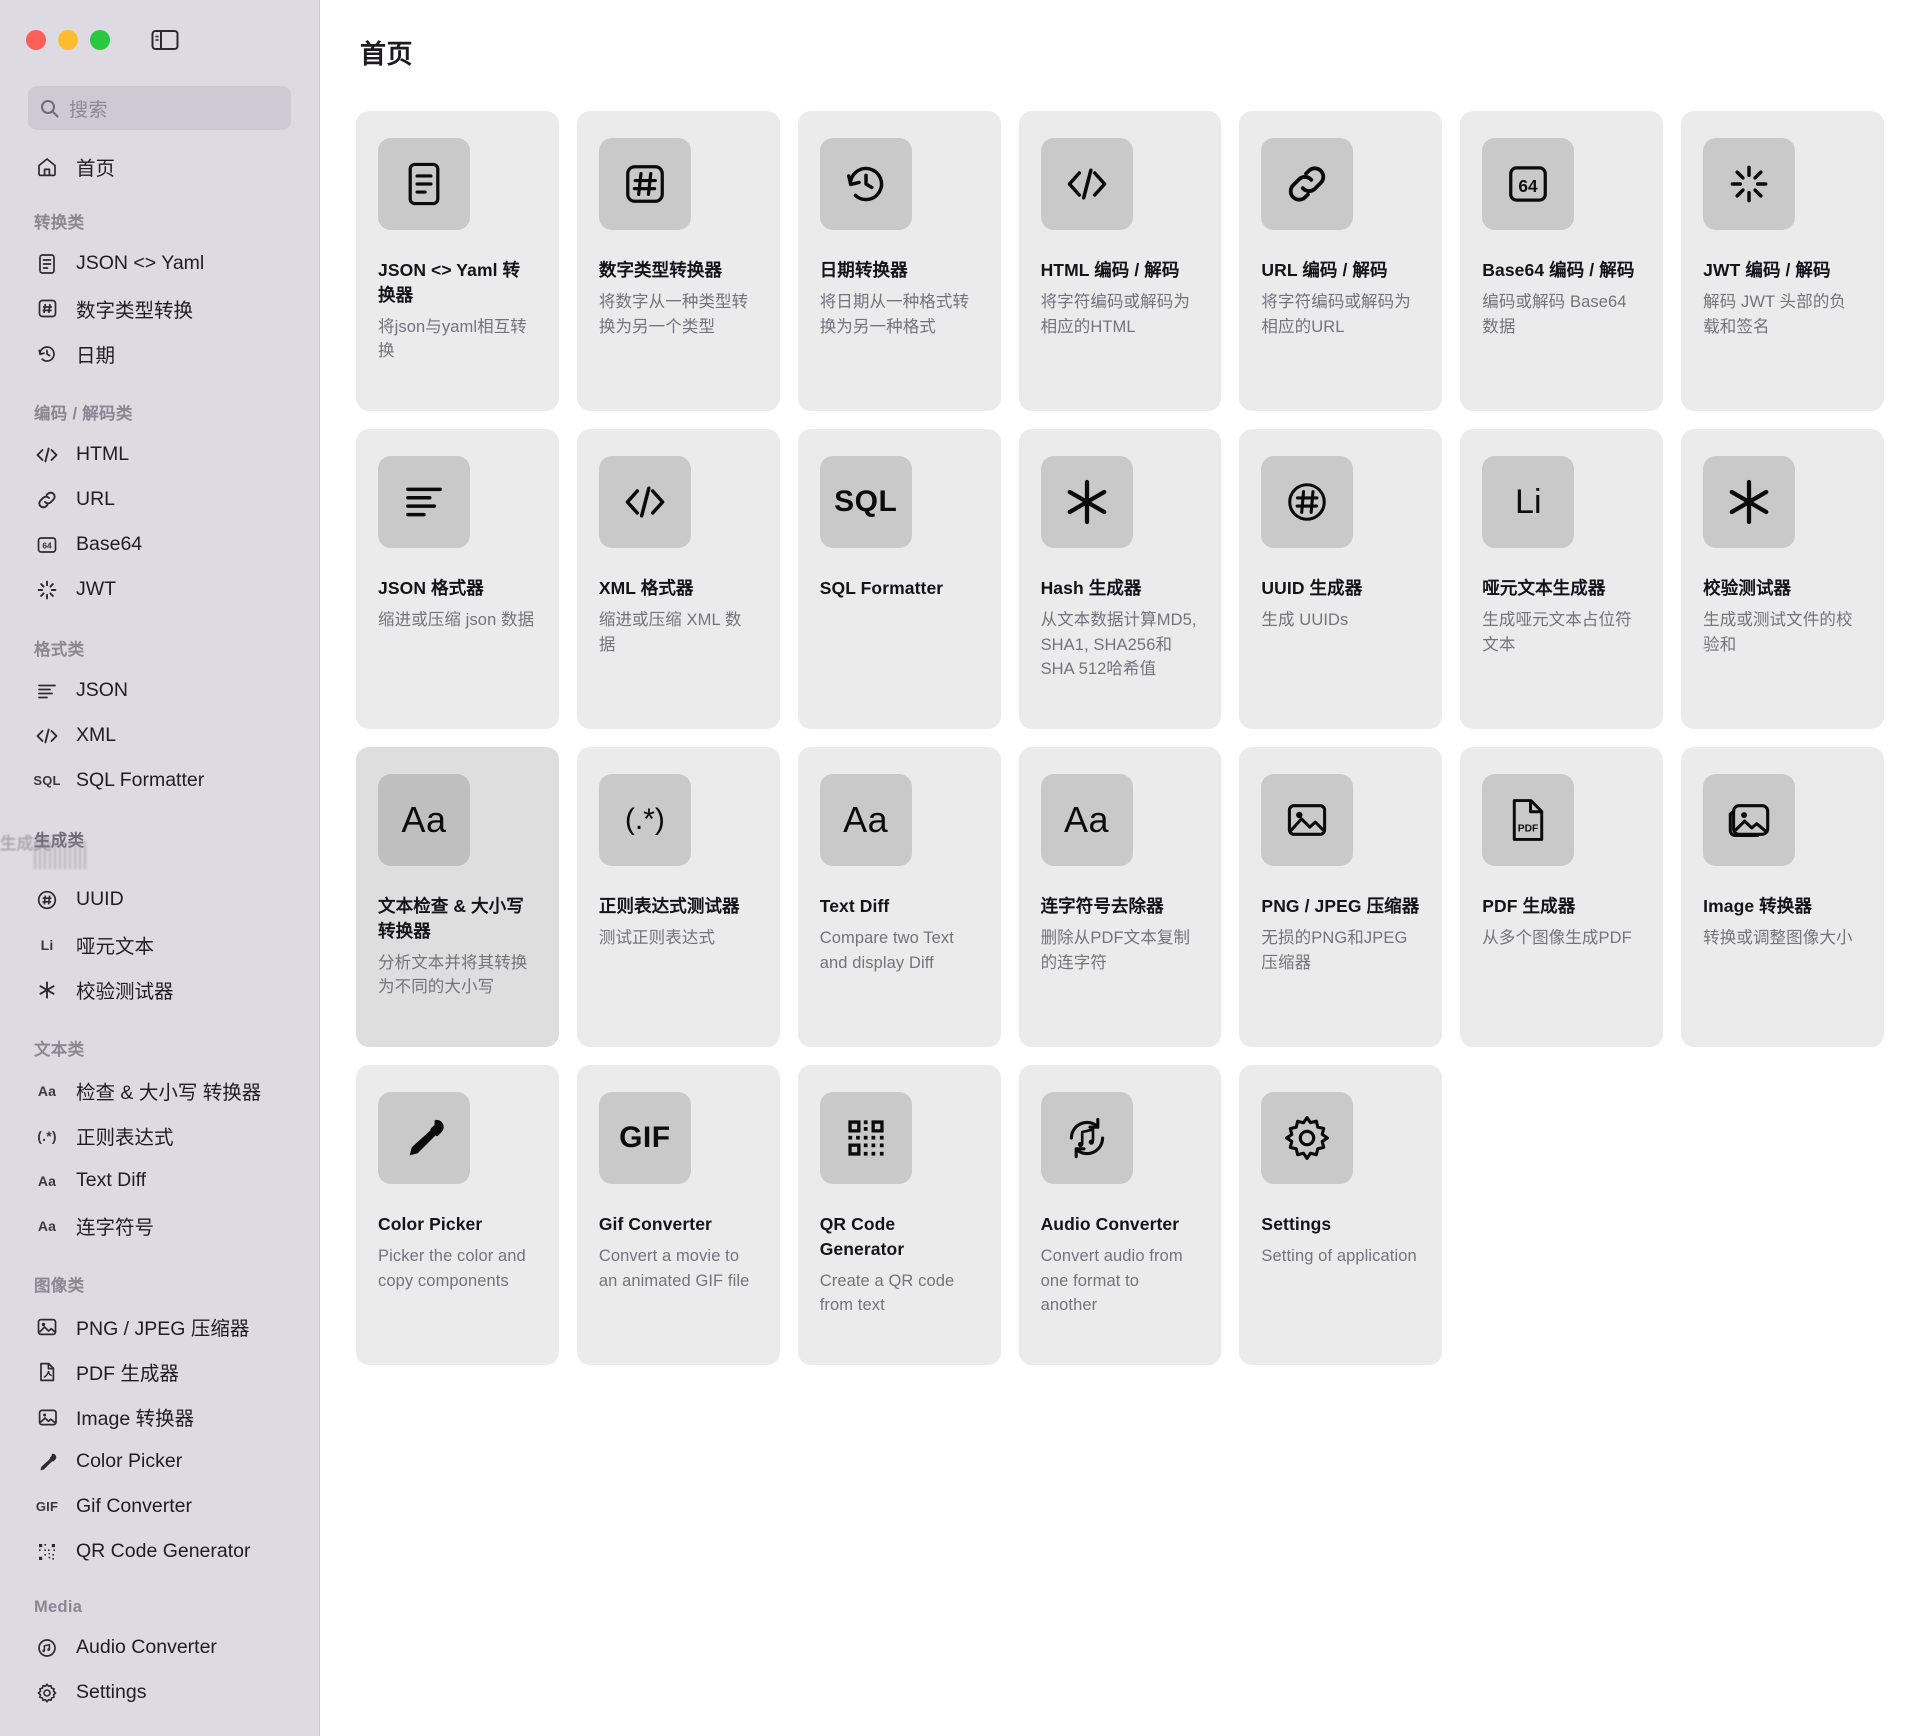 The height and width of the screenshot is (1736, 1920). Describe the element at coordinates (159, 544) in the screenshot. I see `sidebar-item-base64: 64 Base64` at that location.